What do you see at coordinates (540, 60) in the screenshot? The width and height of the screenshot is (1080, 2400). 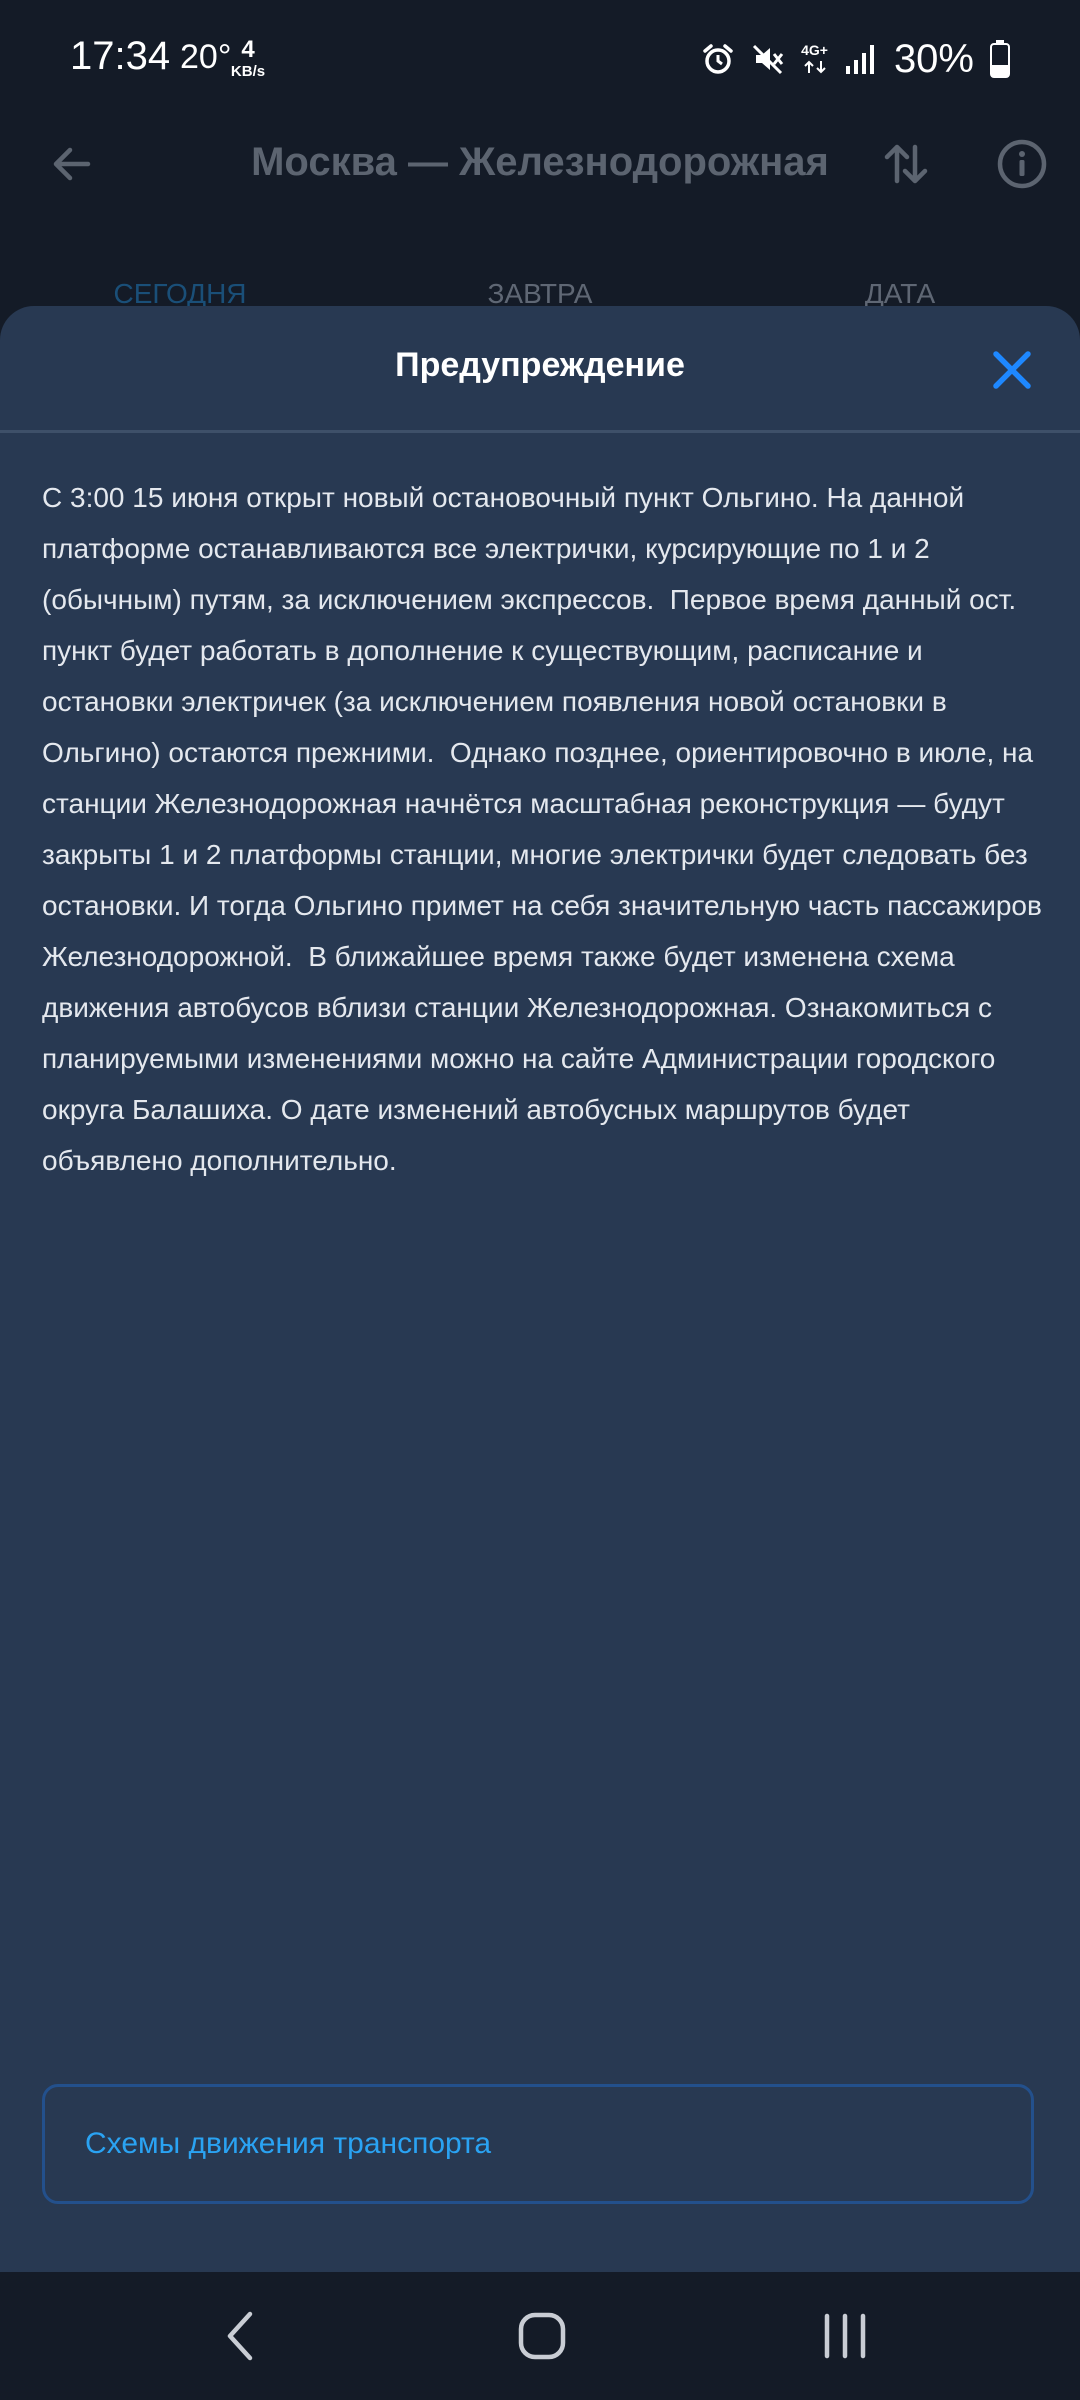 I see `status-bar: 17:34 20° 4 KB/s 4G+ 30%` at bounding box center [540, 60].